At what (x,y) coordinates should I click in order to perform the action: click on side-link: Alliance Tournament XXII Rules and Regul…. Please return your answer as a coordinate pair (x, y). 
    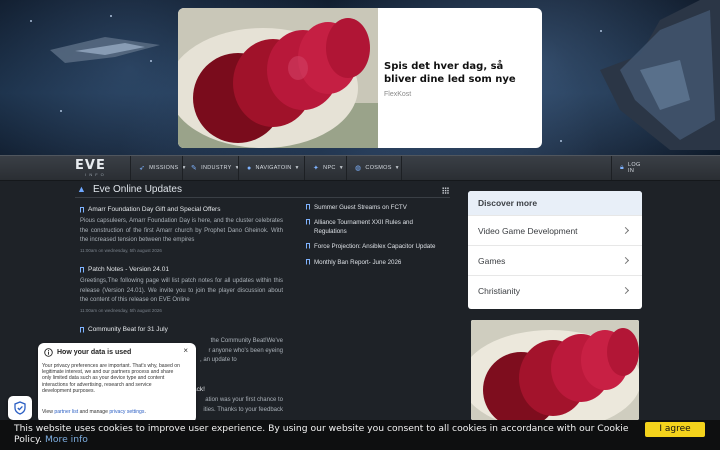
    Looking at the image, I should click on (376, 227).